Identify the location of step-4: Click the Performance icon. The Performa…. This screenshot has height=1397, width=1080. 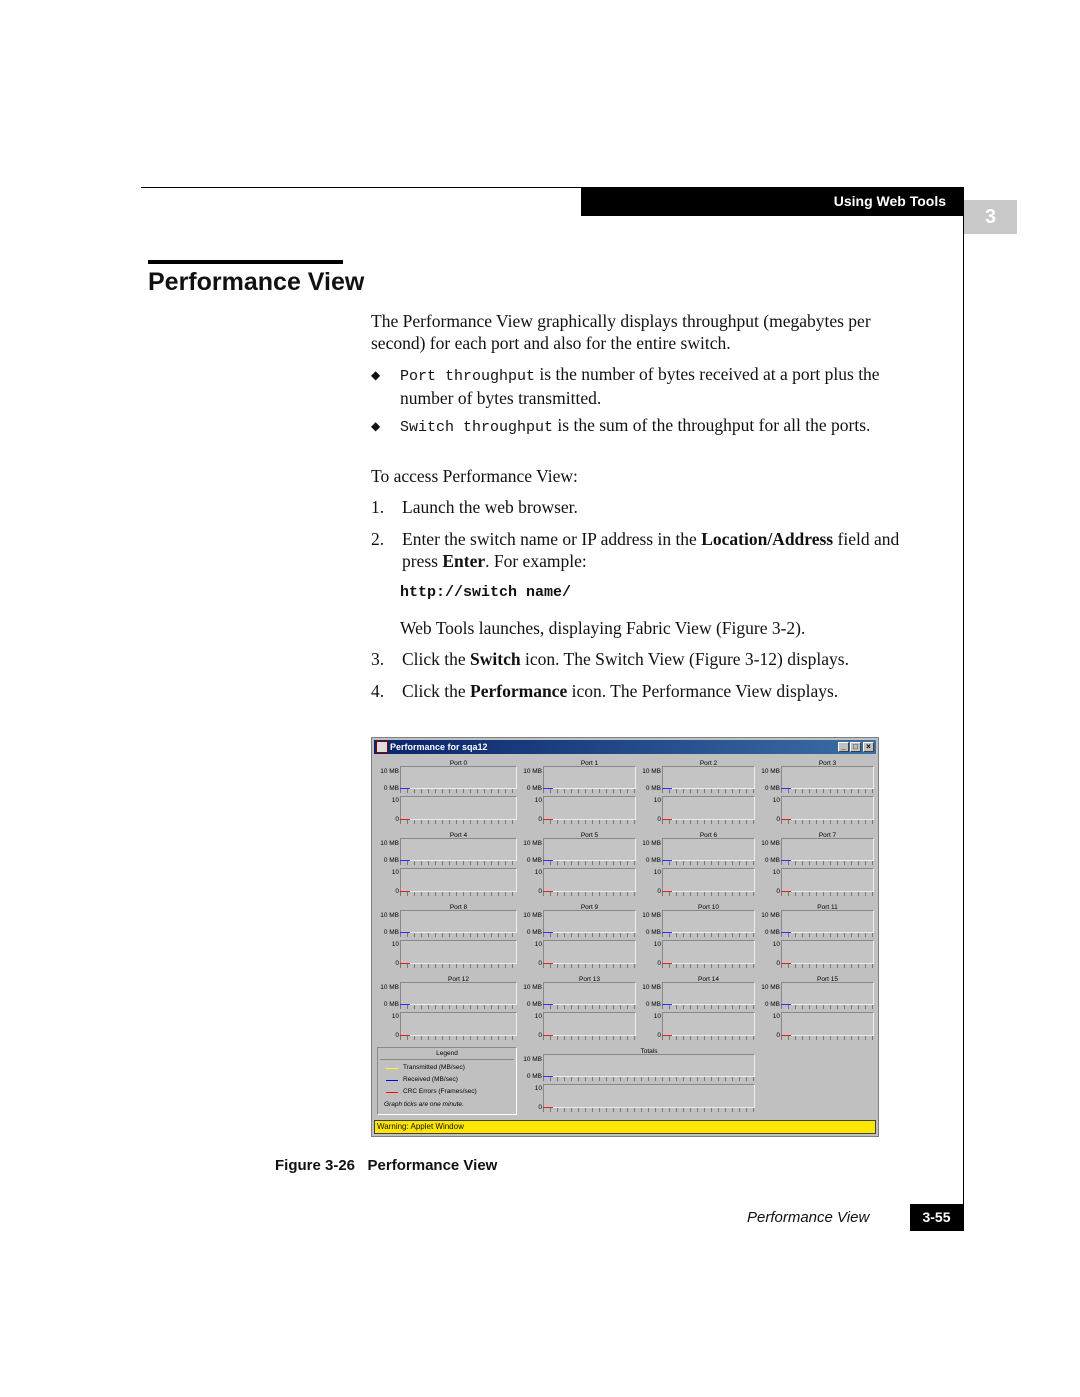
(620, 691).